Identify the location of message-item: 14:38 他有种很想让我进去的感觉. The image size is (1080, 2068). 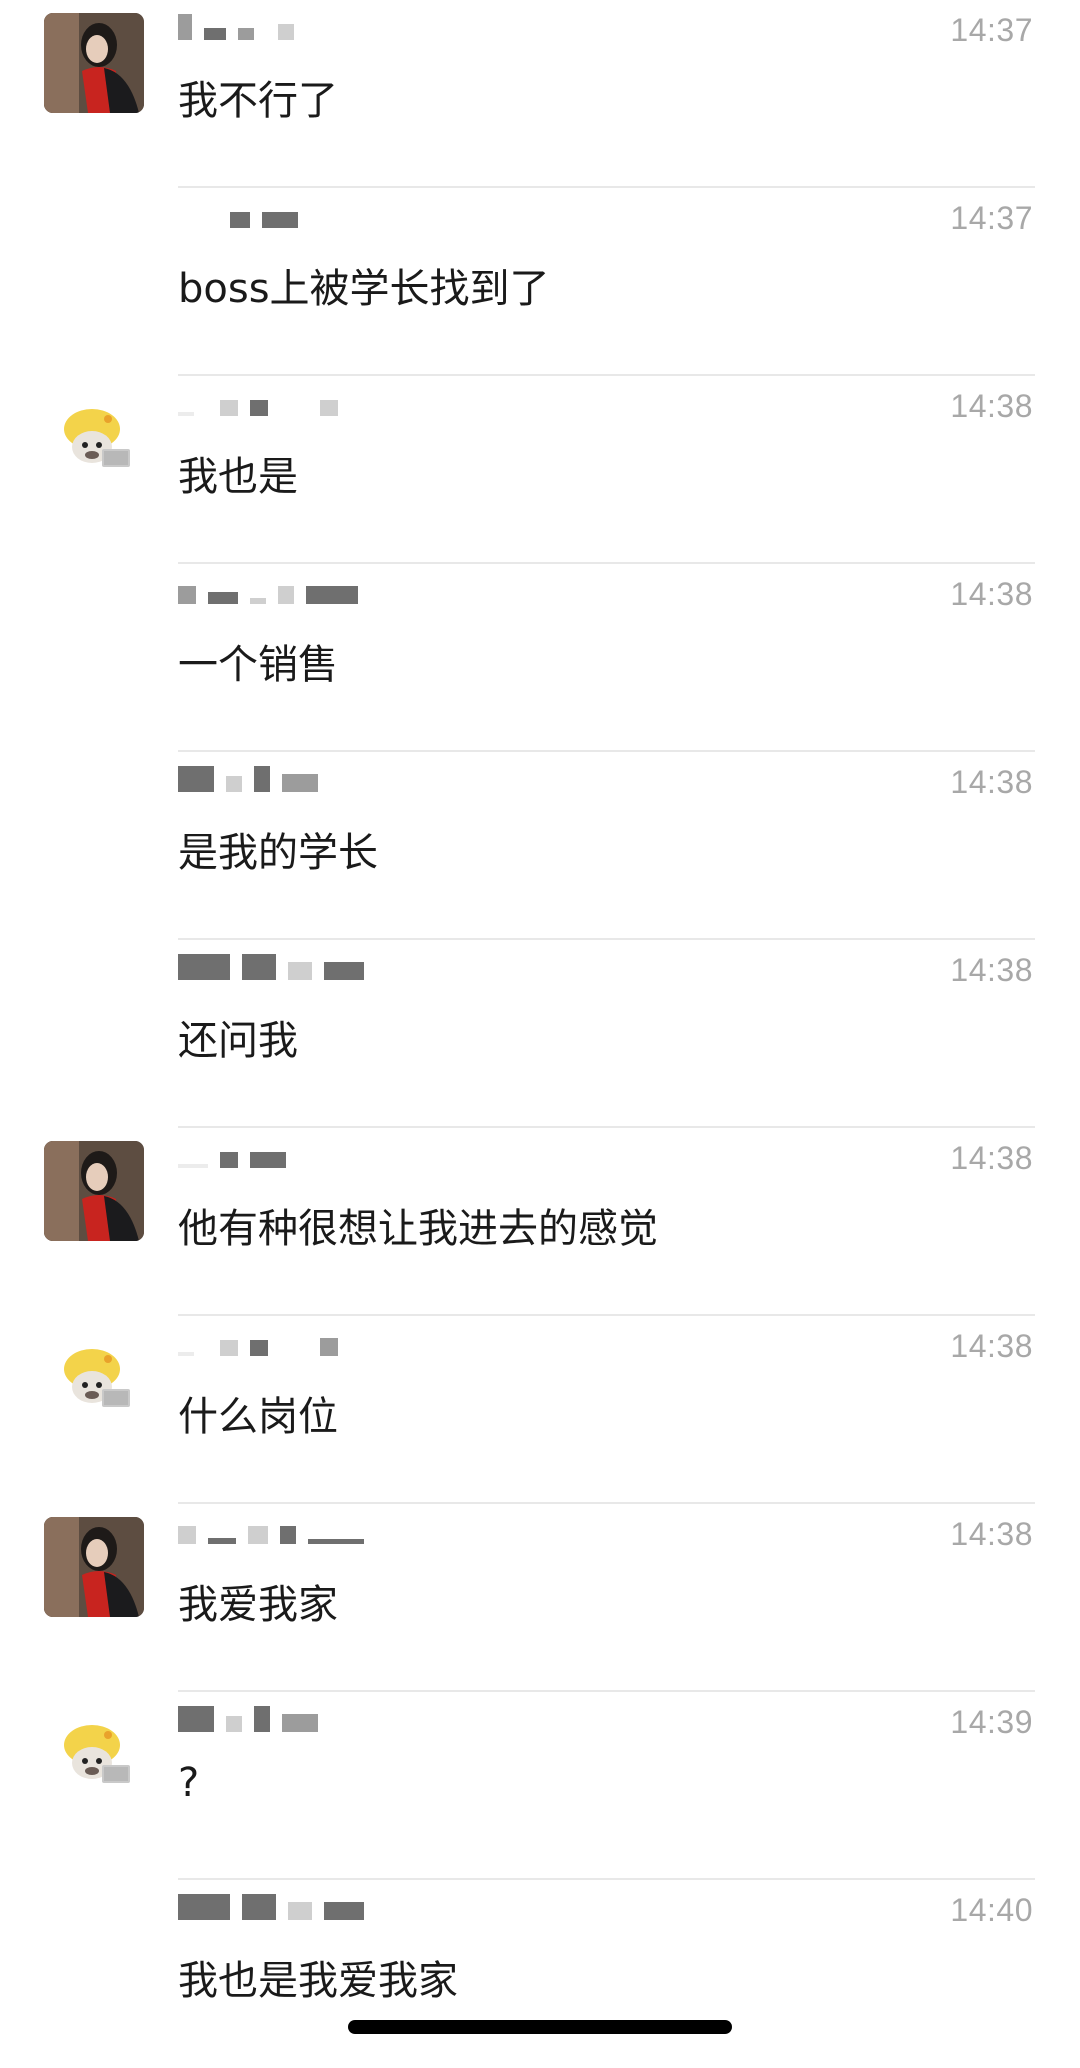
(540, 1222).